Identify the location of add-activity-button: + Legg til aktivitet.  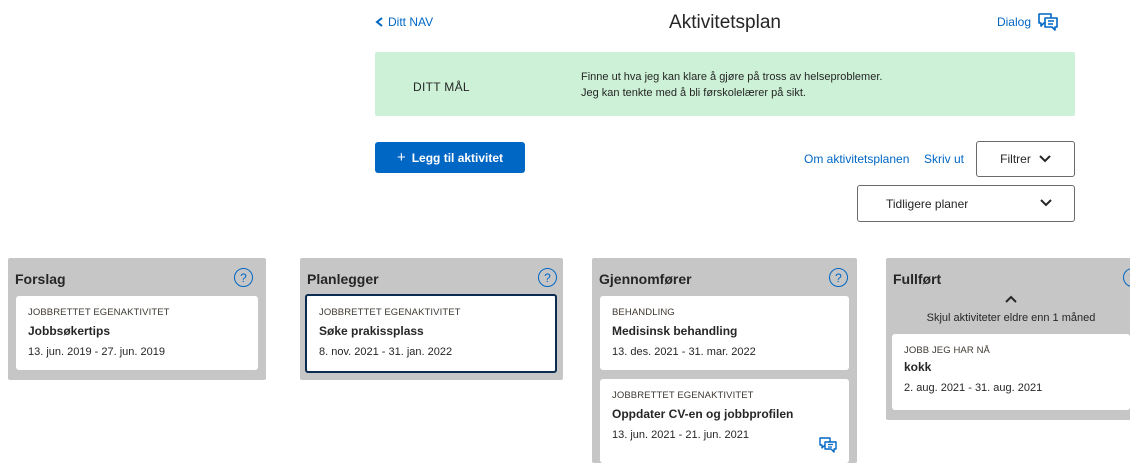
(450, 157).